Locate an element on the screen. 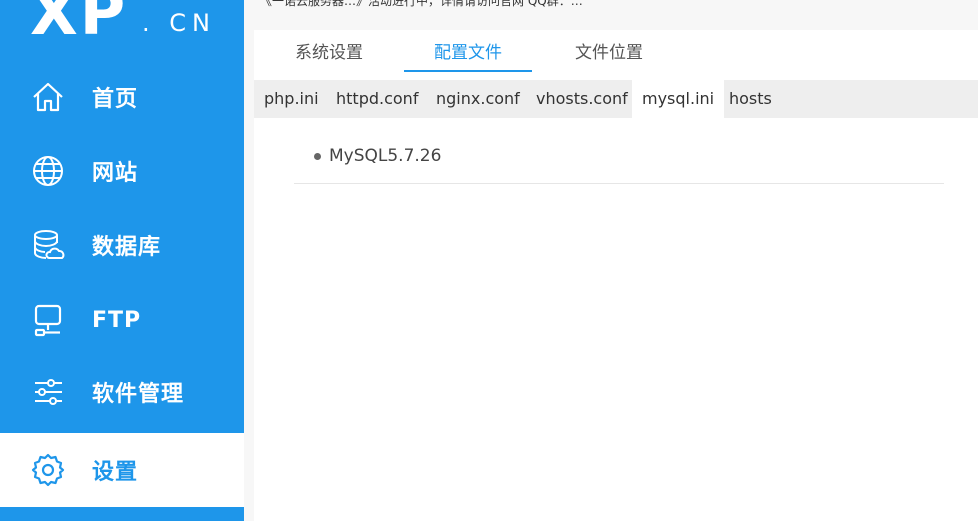  sidebar-item-label: FTP is located at coordinates (117, 320).